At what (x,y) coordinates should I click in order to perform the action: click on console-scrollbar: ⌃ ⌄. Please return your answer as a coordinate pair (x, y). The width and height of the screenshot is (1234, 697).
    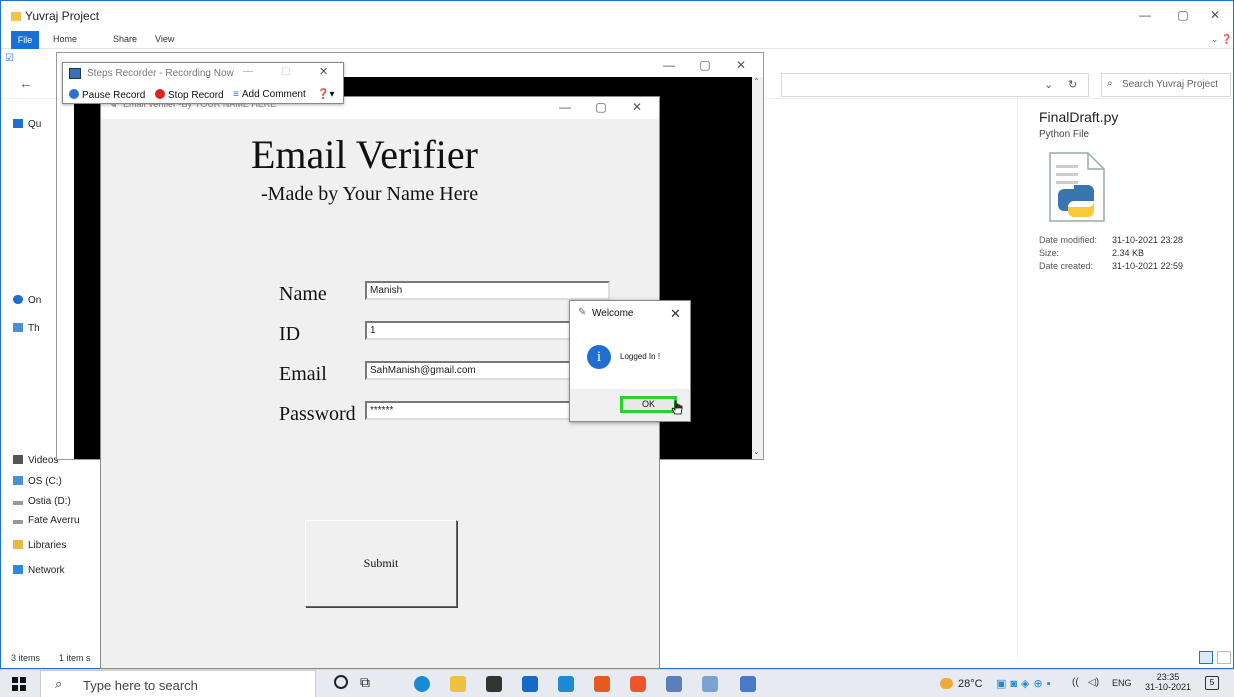
    Looking at the image, I should click on (757, 268).